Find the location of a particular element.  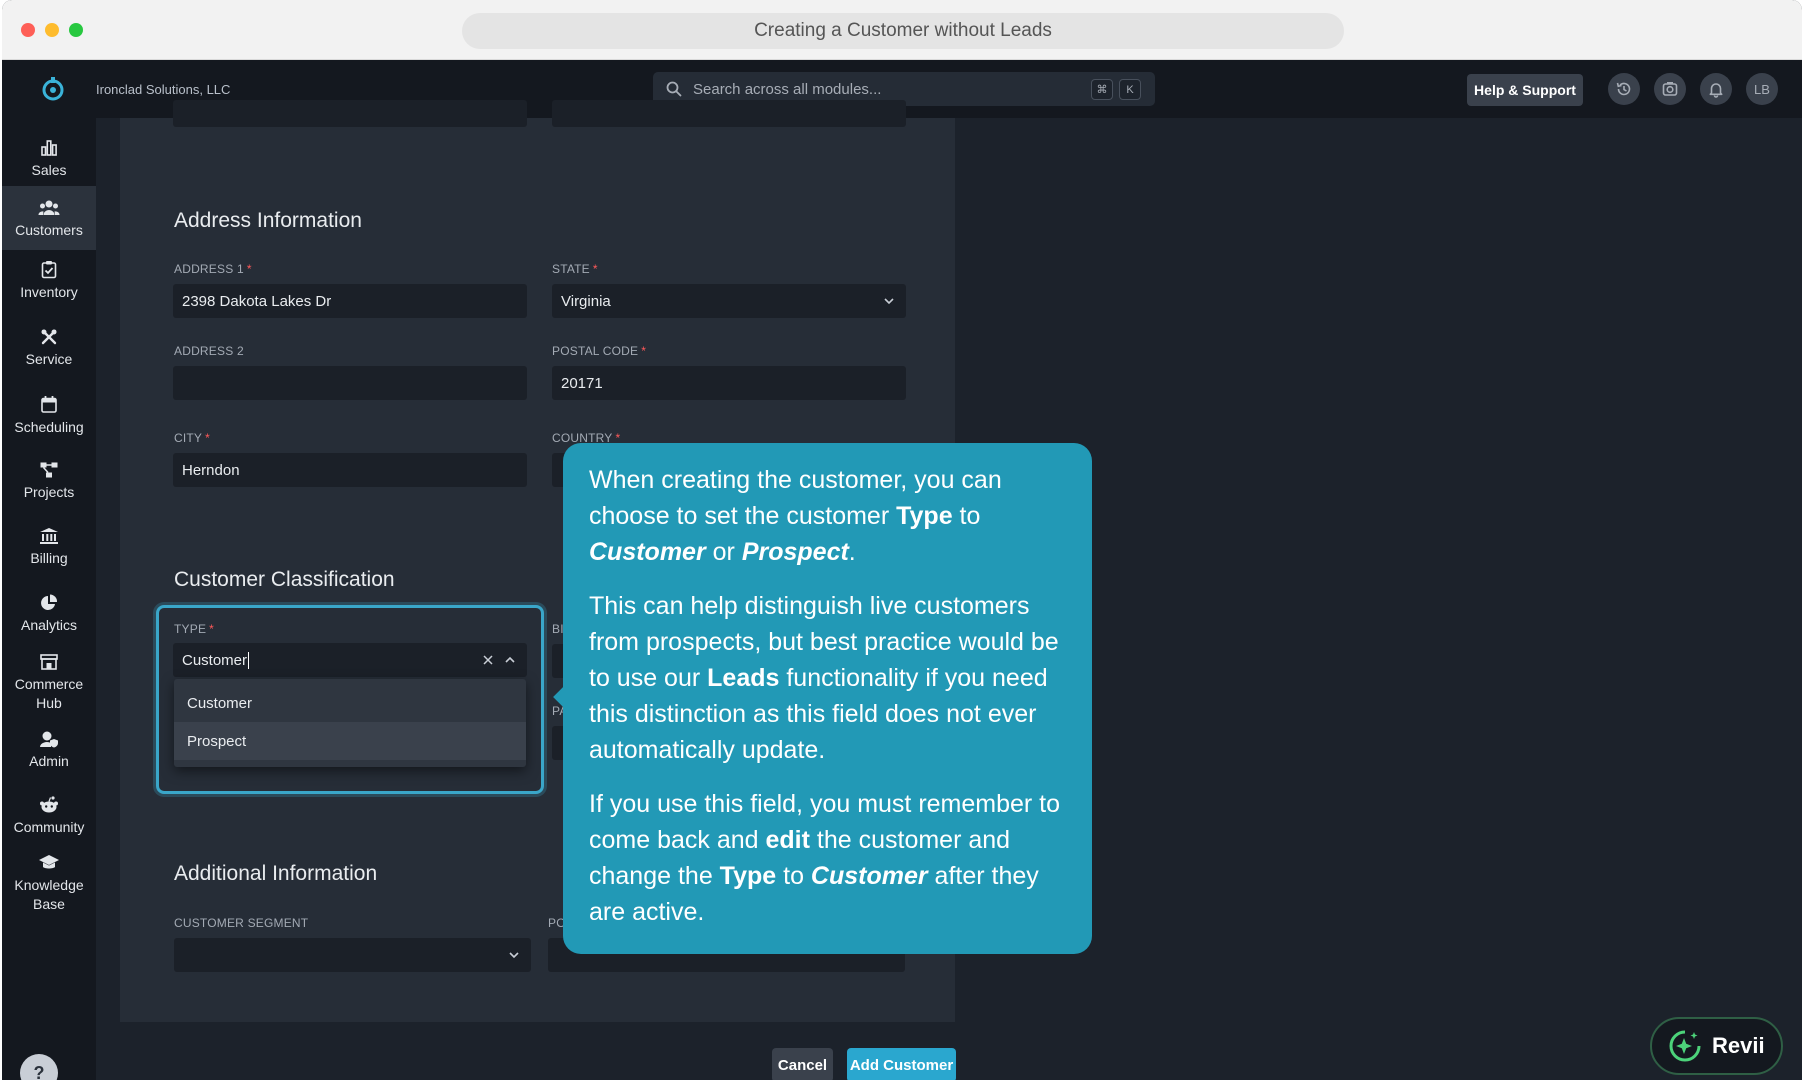

sidebar-item-scheduling: Scheduling is located at coordinates (49, 424).